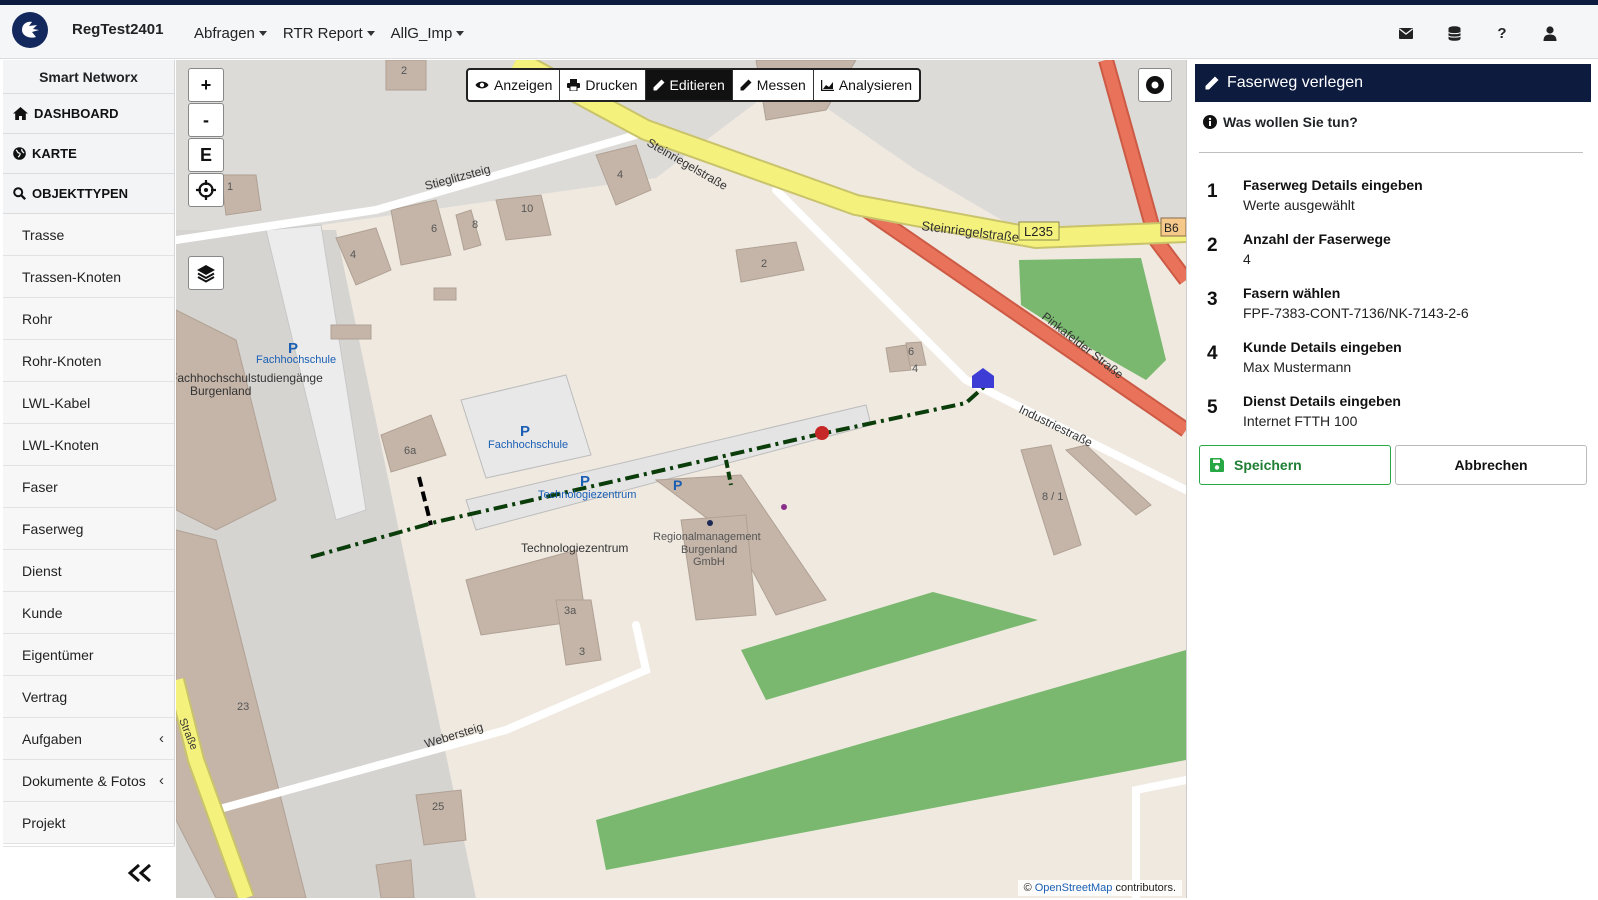 This screenshot has height=900, width=1598. What do you see at coordinates (88, 697) in the screenshot?
I see `sidebar-item-vertrag: Vertrag` at bounding box center [88, 697].